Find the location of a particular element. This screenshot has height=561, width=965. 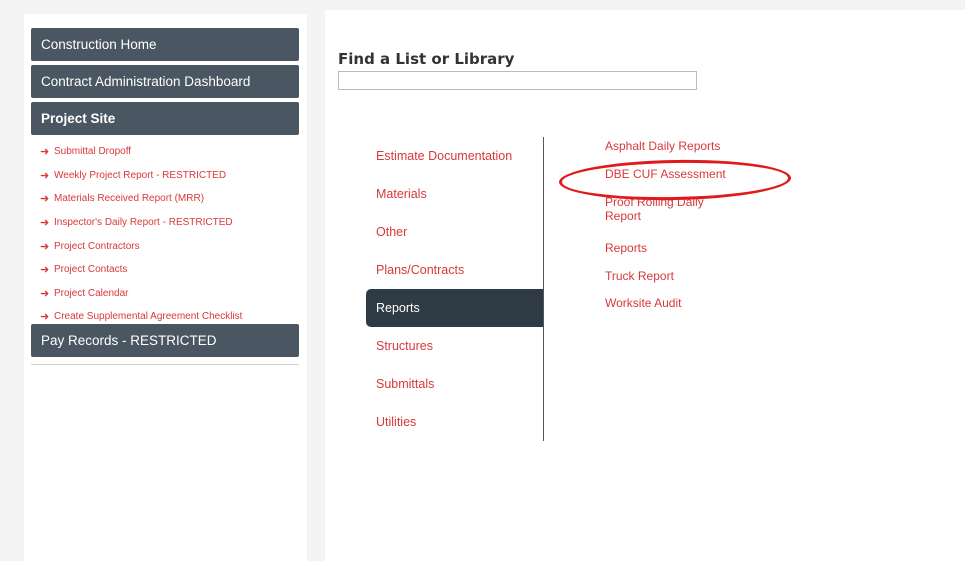

list-link-reports: Reports is located at coordinates (626, 248).